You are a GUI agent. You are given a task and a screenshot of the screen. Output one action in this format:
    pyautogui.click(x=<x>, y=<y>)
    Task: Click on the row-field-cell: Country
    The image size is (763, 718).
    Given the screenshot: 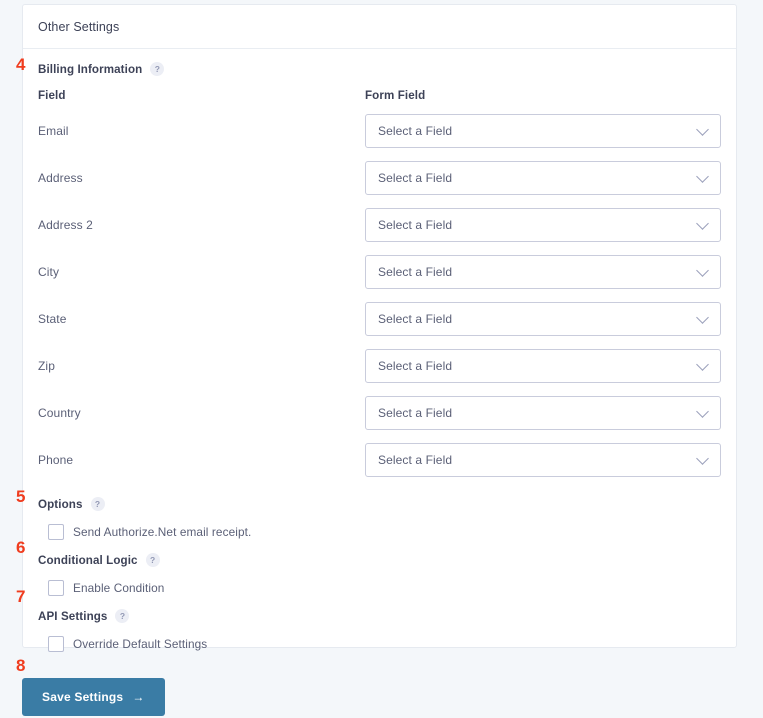 What is the action you would take?
    pyautogui.click(x=201, y=419)
    